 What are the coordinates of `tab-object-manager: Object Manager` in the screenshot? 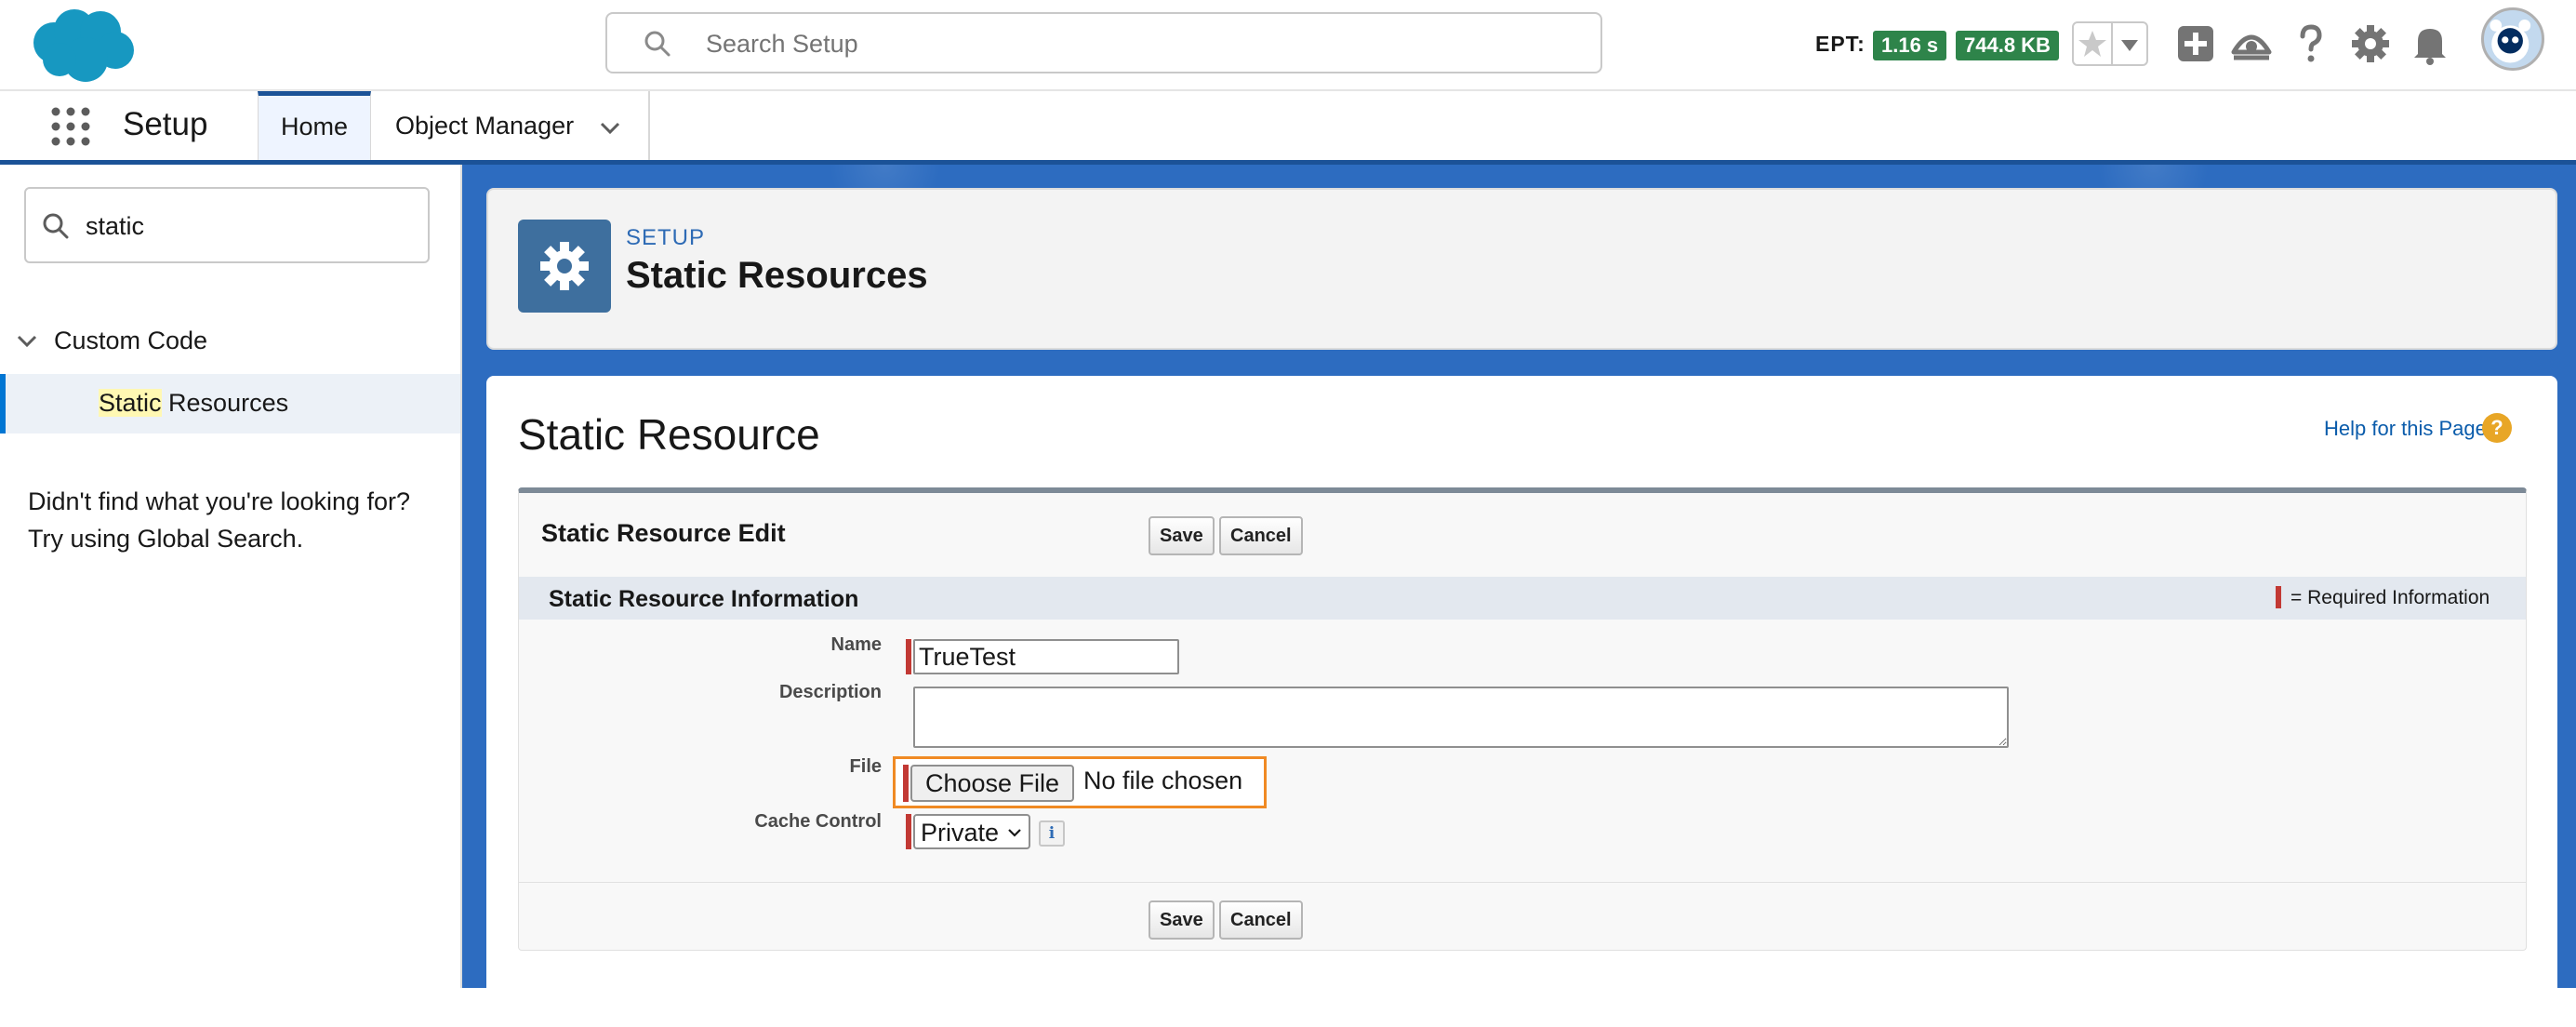 It's located at (510, 125).